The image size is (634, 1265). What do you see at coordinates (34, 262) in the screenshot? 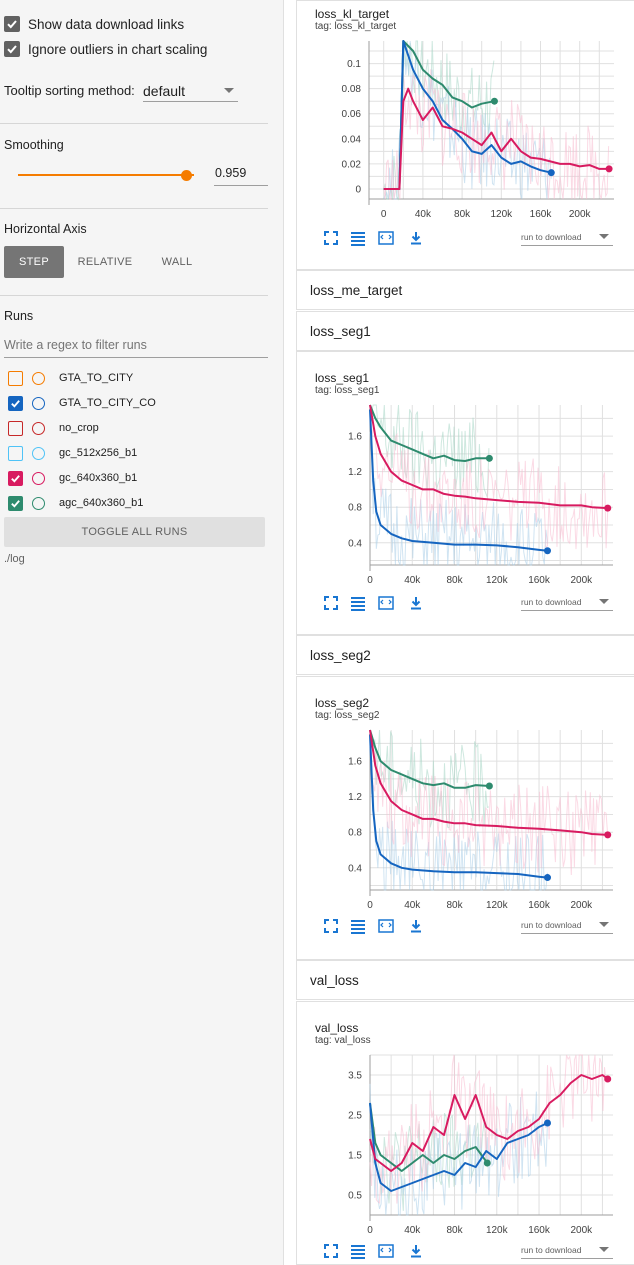
I see `axis-step-button: STEP` at bounding box center [34, 262].